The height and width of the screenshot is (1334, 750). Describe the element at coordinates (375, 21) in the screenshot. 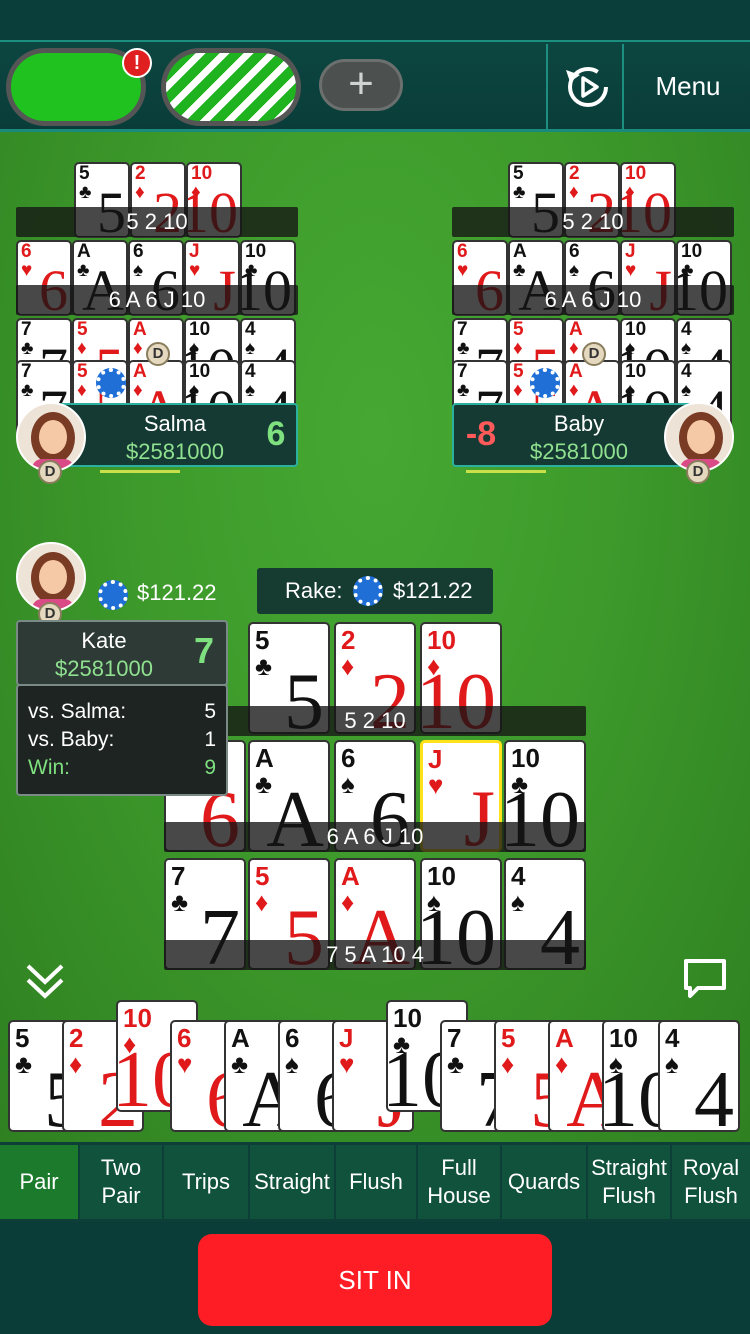

I see `status-strip` at that location.